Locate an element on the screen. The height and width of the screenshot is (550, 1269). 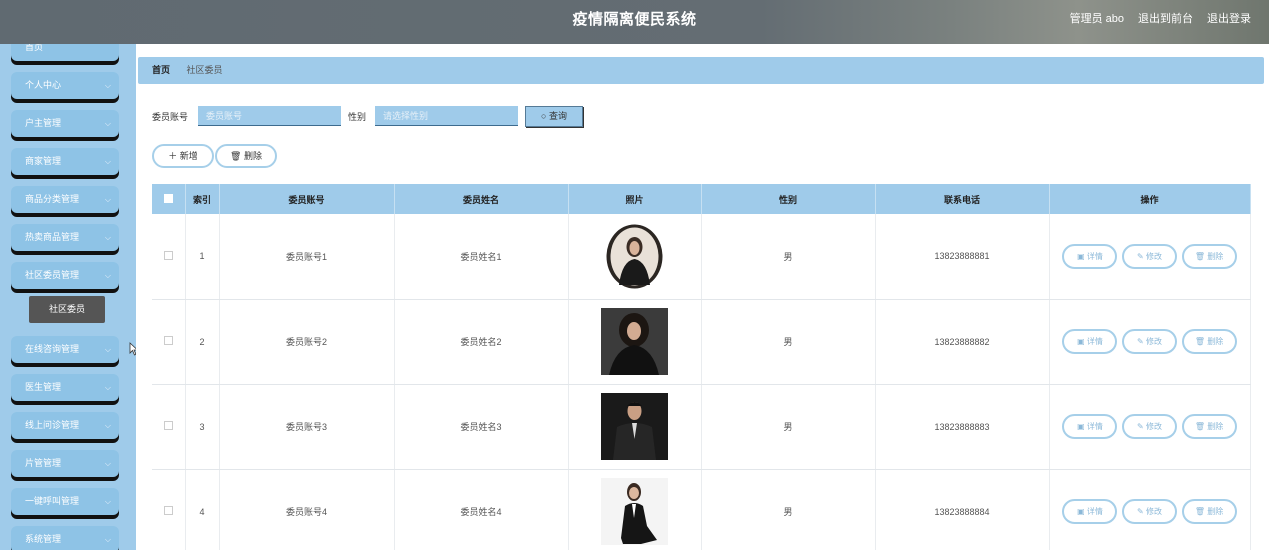
top-header: 疫情隔离便民系统 管理员 abo 退出到前台 退出登录 is located at coordinates (634, 22).